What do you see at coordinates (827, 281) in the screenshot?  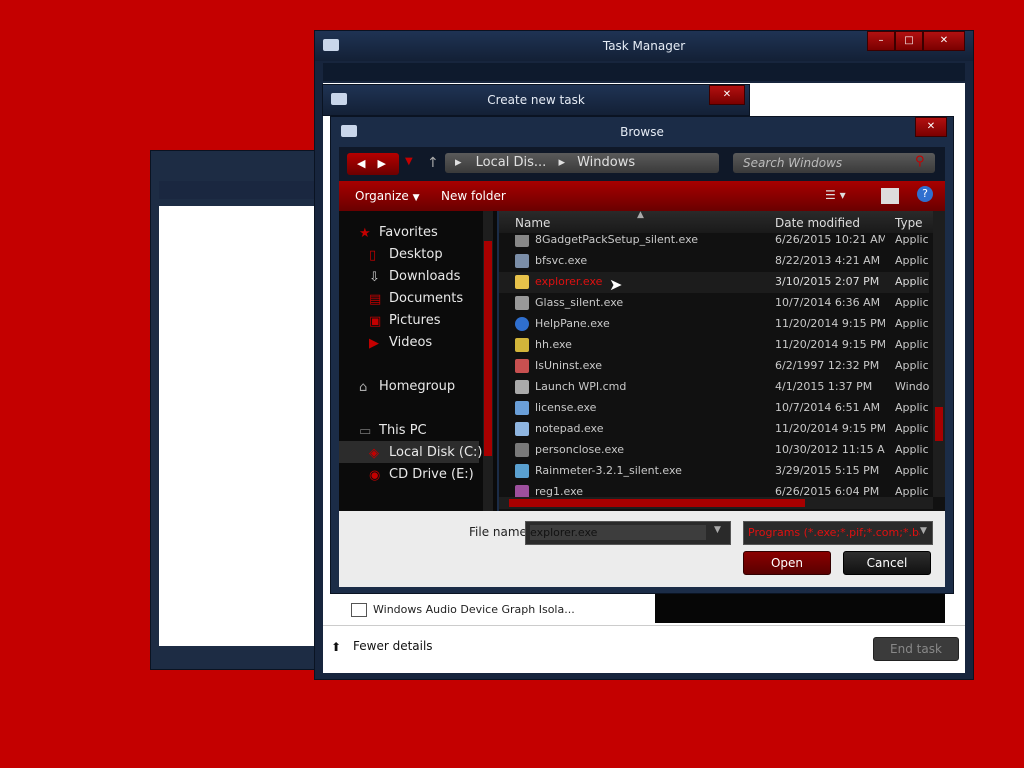 I see `file-date: 3/10/2015 2:07 PM` at bounding box center [827, 281].